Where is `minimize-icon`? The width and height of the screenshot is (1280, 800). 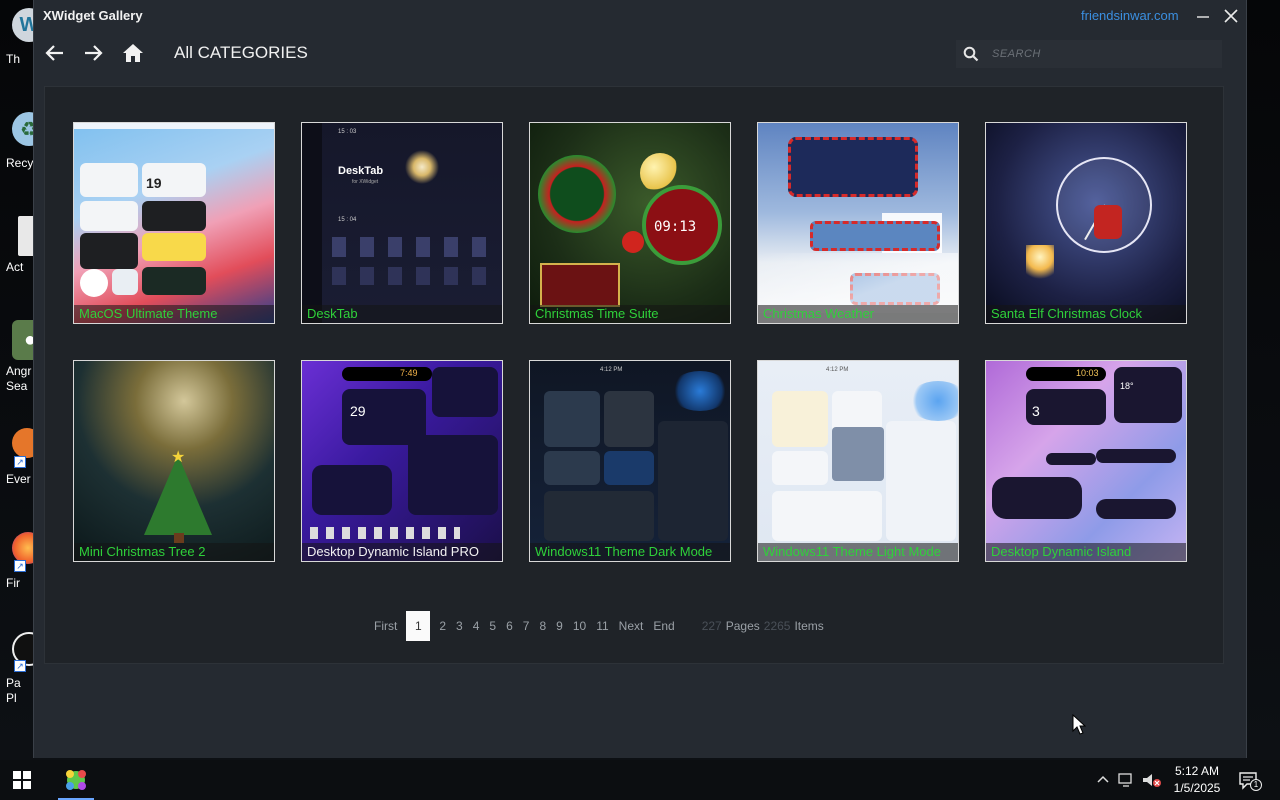 minimize-icon is located at coordinates (1203, 17).